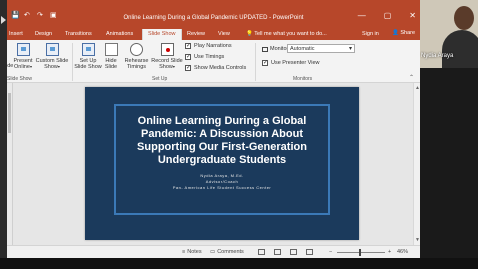  I want to click on meeting-side-strip, so click(3, 134).